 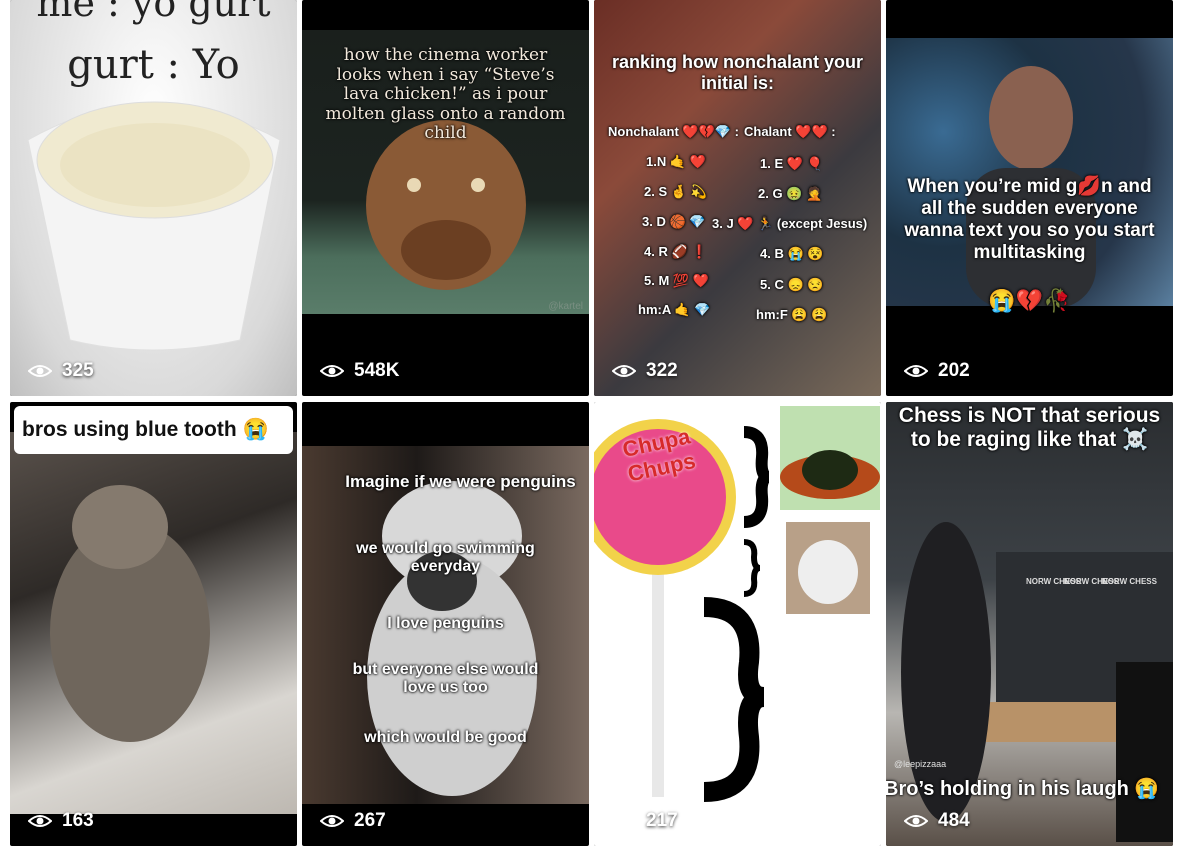 I want to click on view-count-value: 163, so click(x=78, y=820).